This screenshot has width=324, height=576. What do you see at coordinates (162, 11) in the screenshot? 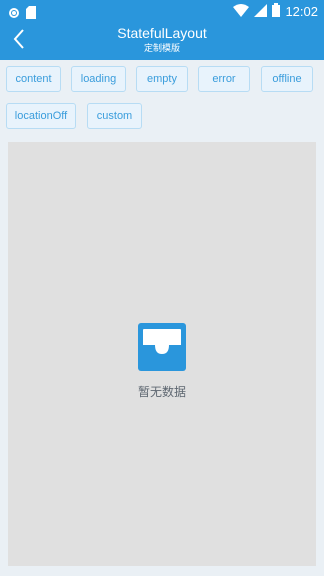
I see `status-bar: 12:02` at bounding box center [162, 11].